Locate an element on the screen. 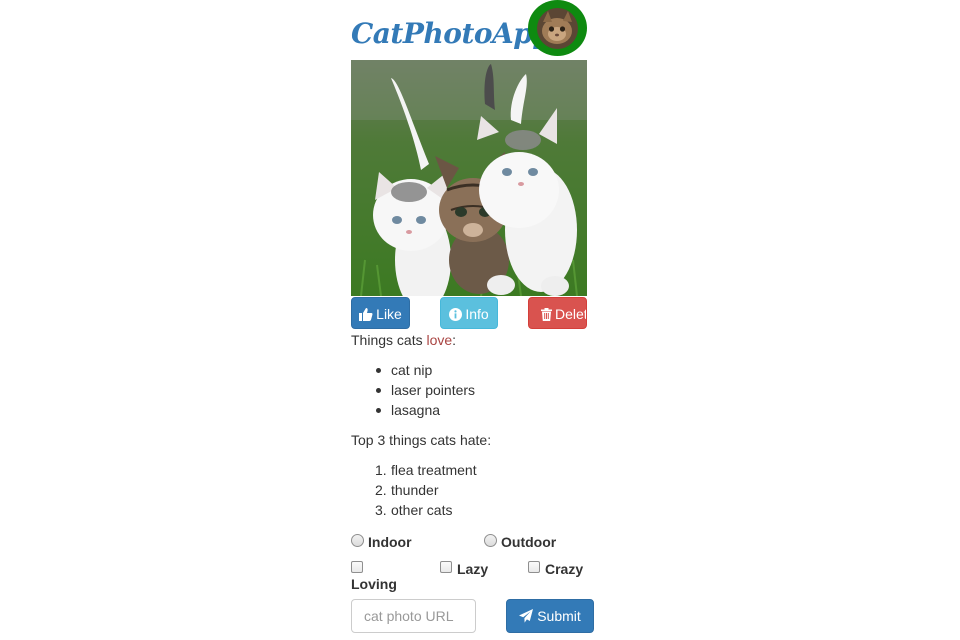 The width and height of the screenshot is (960, 640). list-item-text: thunder is located at coordinates (415, 490).